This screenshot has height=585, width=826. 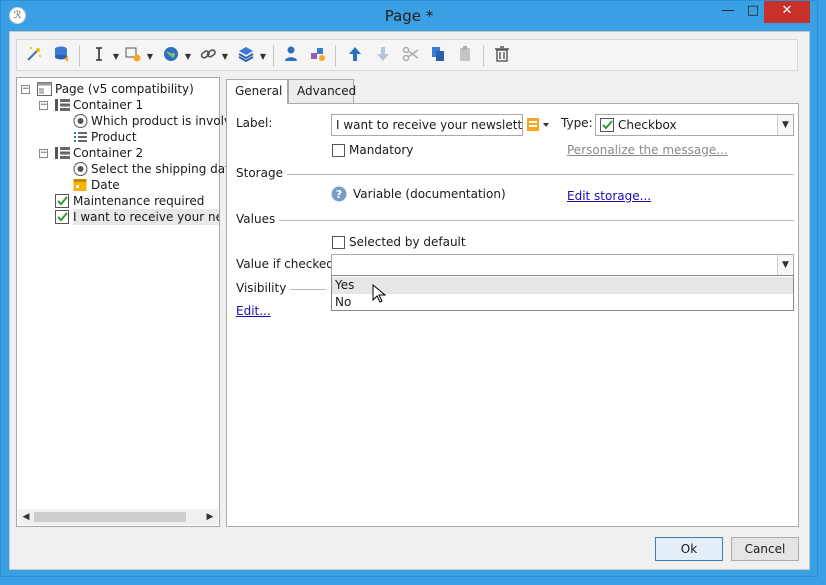 I want to click on storage-heading: Storage, so click(x=261, y=173).